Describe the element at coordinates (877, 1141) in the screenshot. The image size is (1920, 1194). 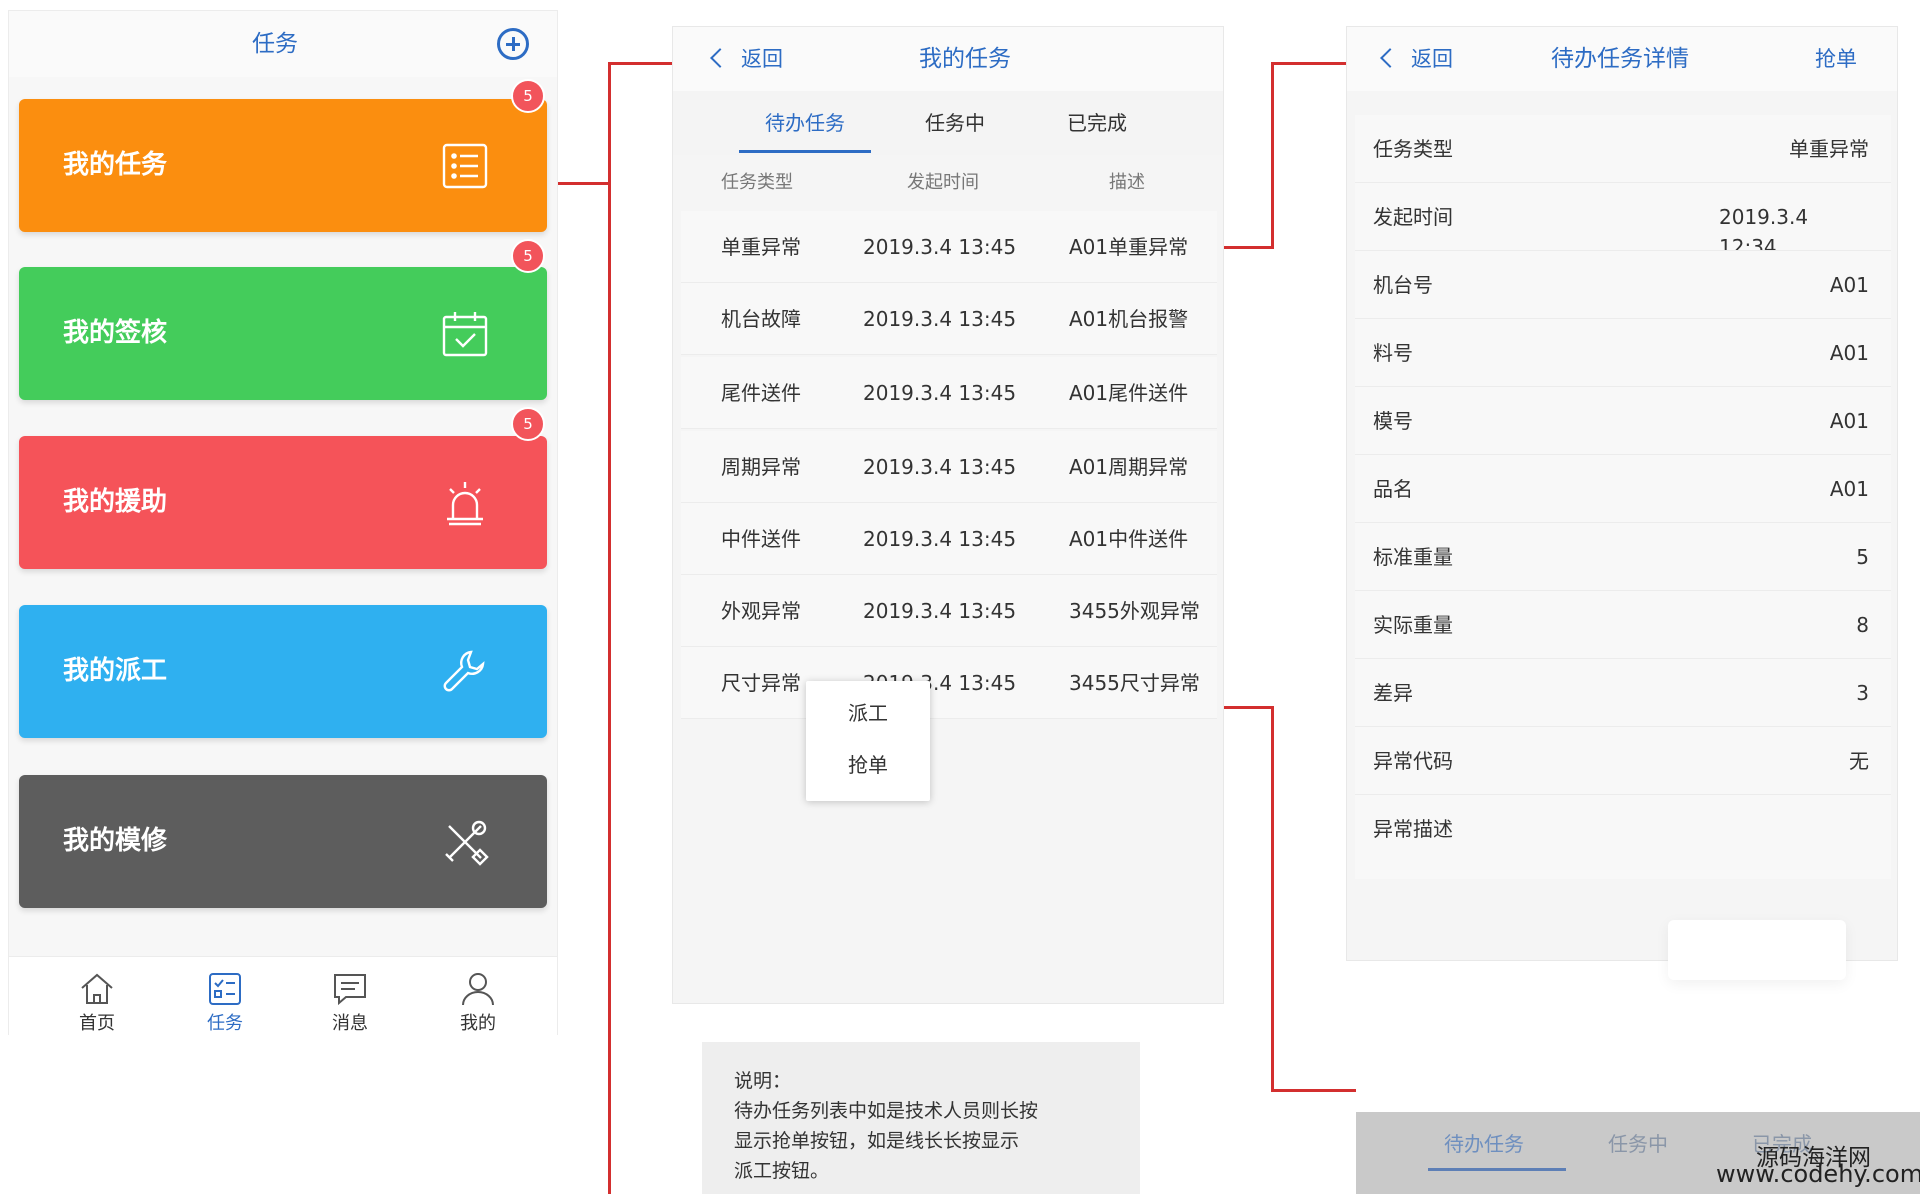
I see `note-line: 显示抢单按钮，如是线长长按显示` at that location.